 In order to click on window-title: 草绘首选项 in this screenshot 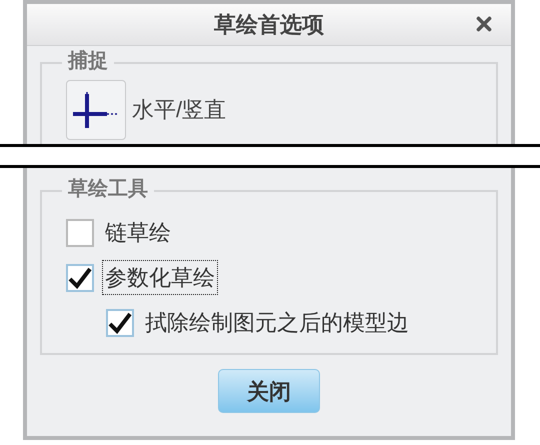, I will do `click(269, 24)`.